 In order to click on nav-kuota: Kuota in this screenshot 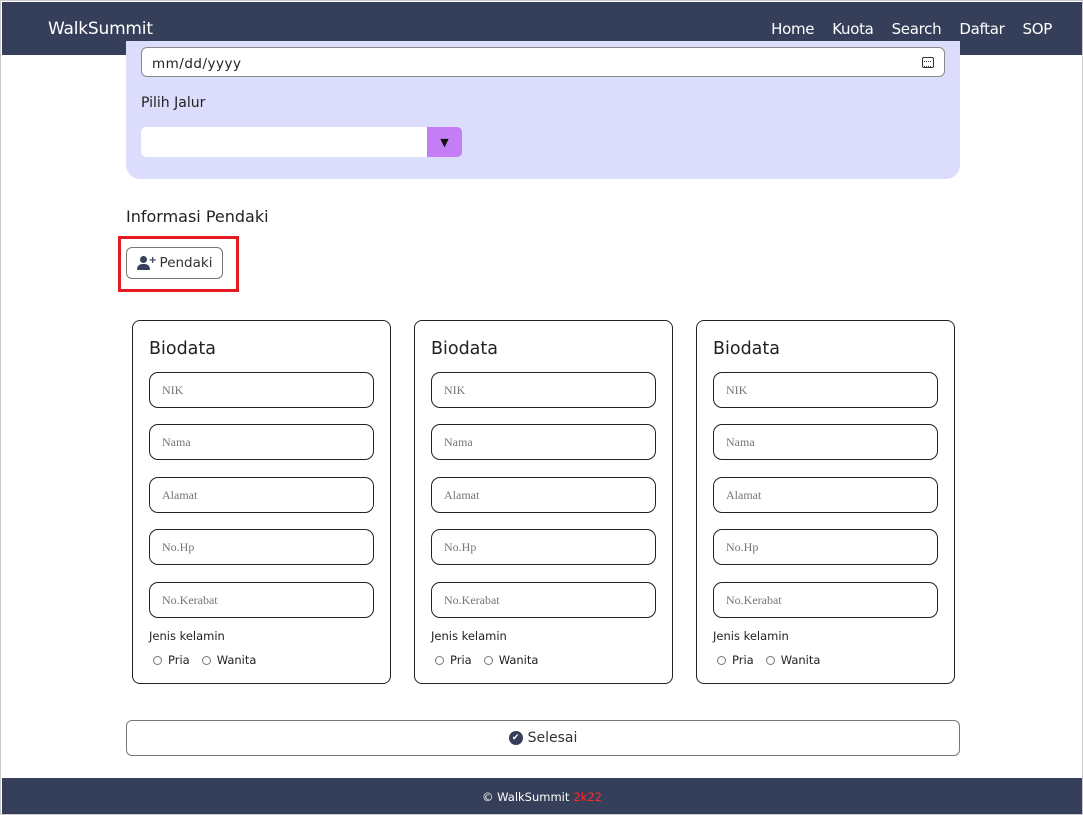, I will do `click(853, 29)`.